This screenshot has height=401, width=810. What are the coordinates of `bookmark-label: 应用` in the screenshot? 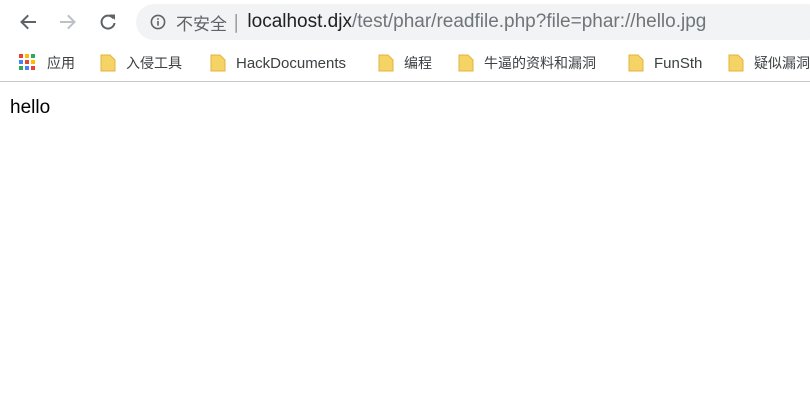 It's located at (61, 64).